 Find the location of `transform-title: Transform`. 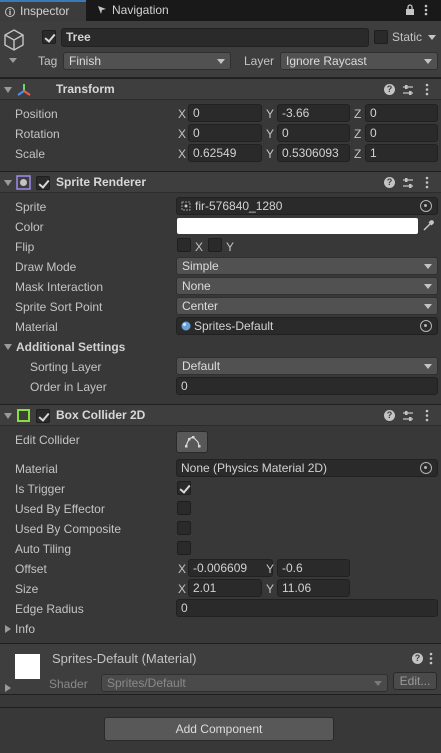

transform-title: Transform is located at coordinates (85, 89).